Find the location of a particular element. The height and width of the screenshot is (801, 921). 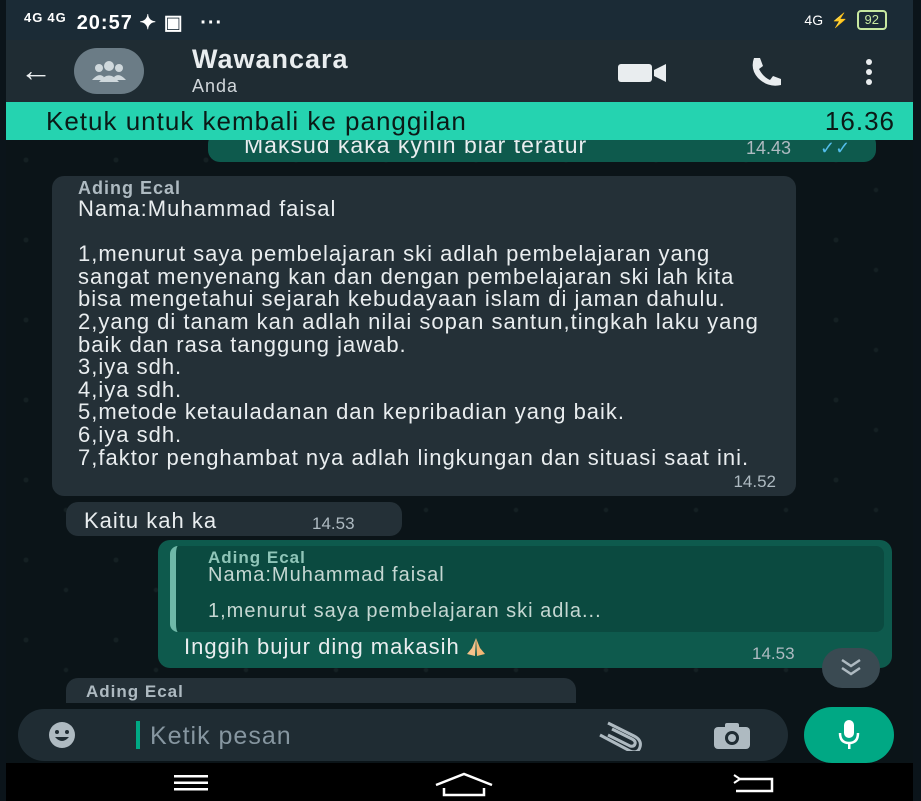

system-nav-bar is located at coordinates (459, 782).